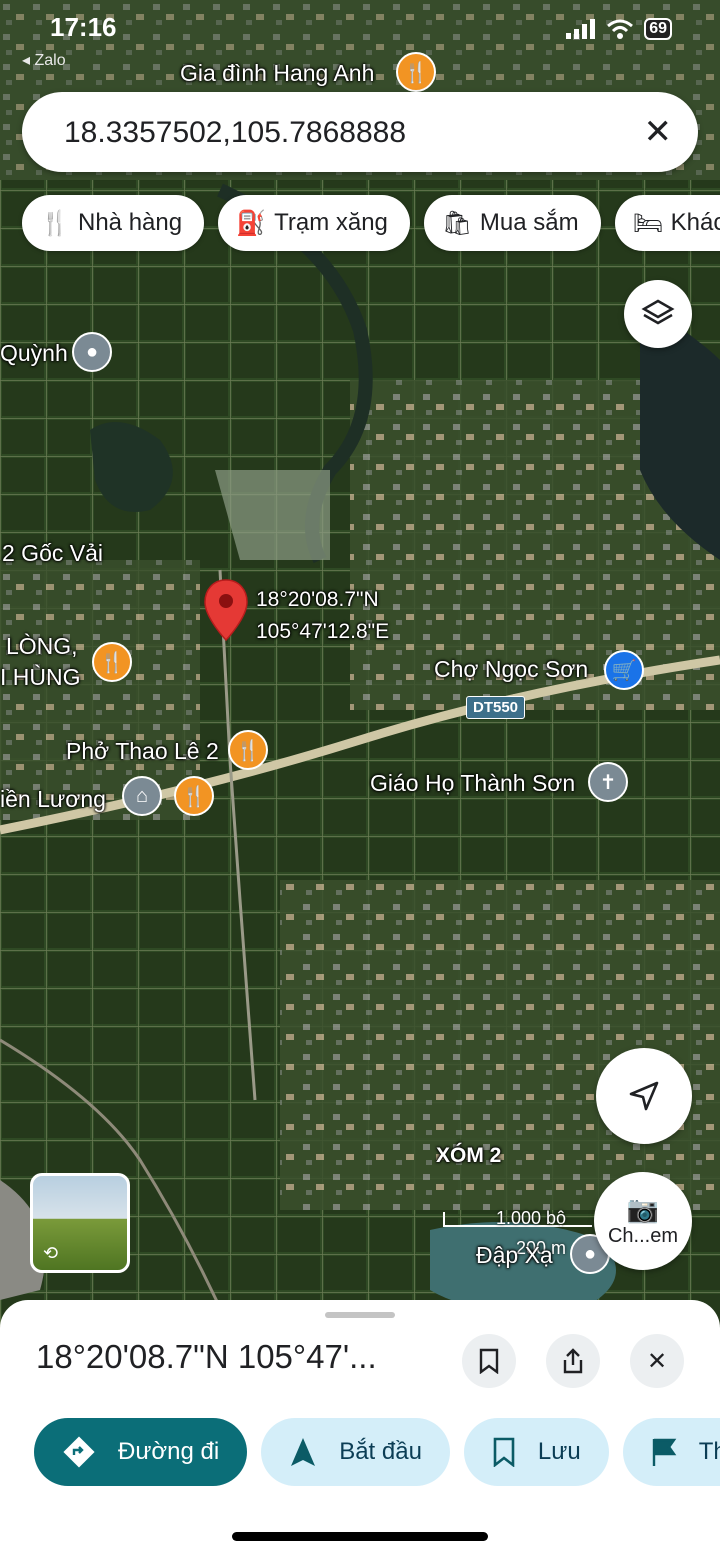  I want to click on church-icon: ✝, so click(608, 782).